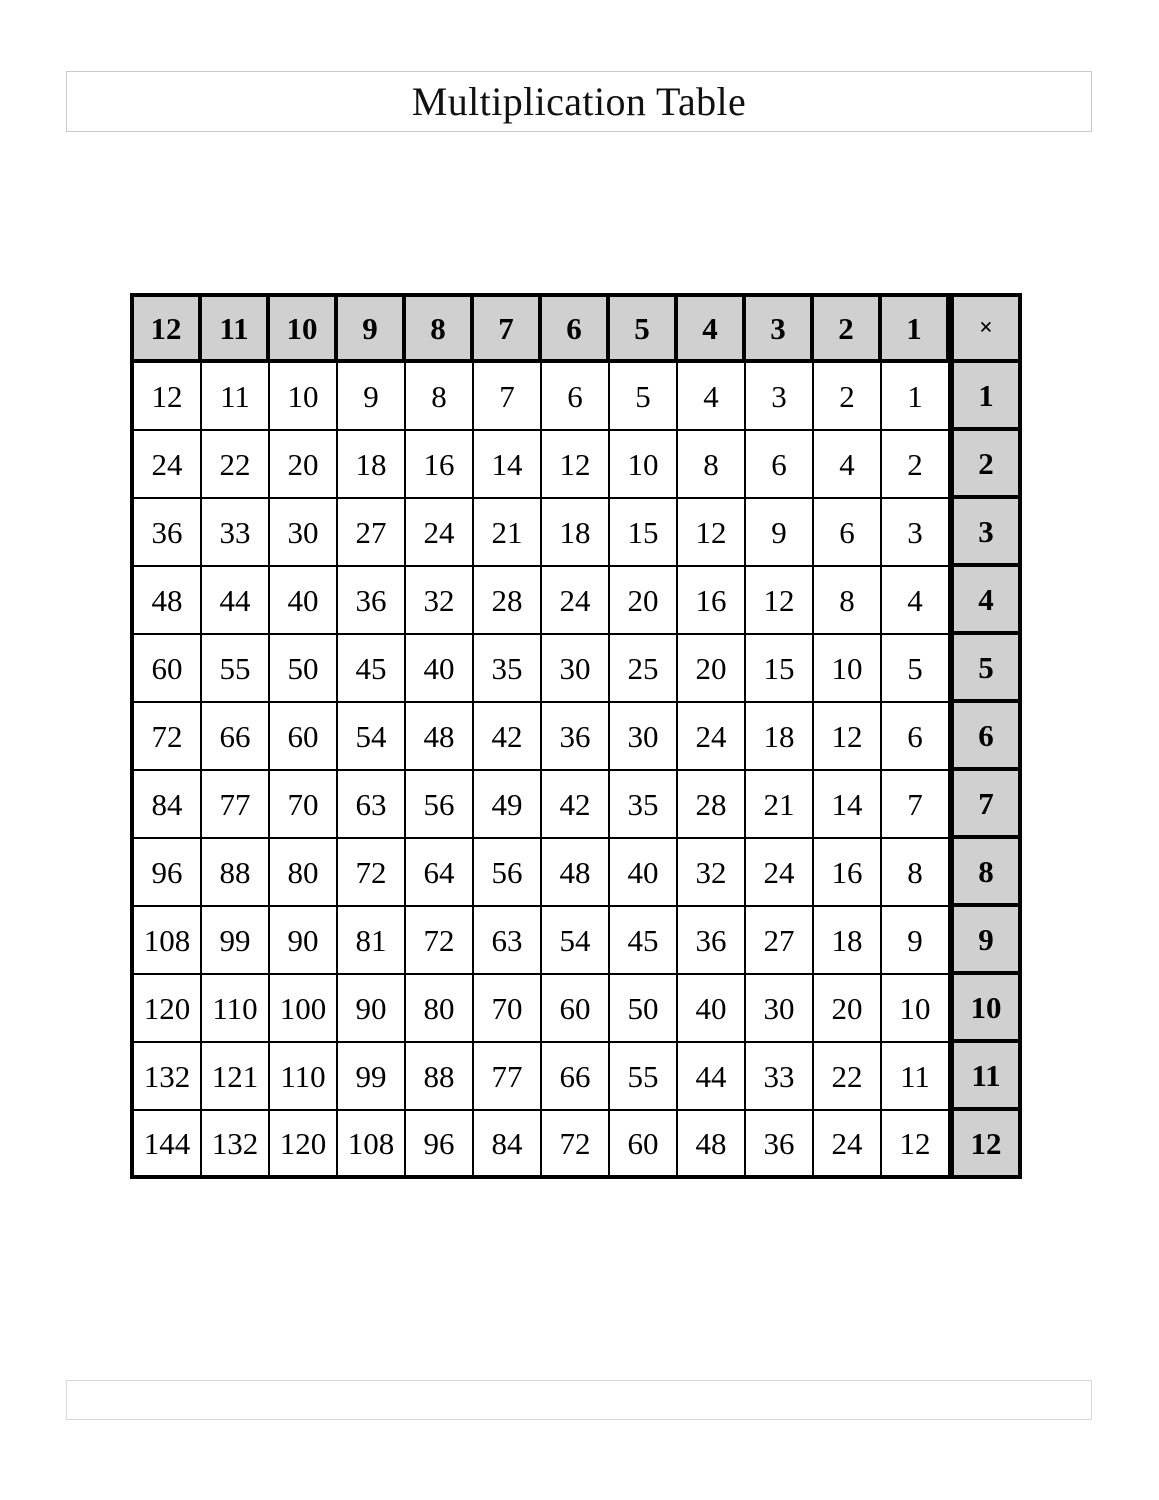  What do you see at coordinates (304, 1145) in the screenshot?
I see `product-cell: 120` at bounding box center [304, 1145].